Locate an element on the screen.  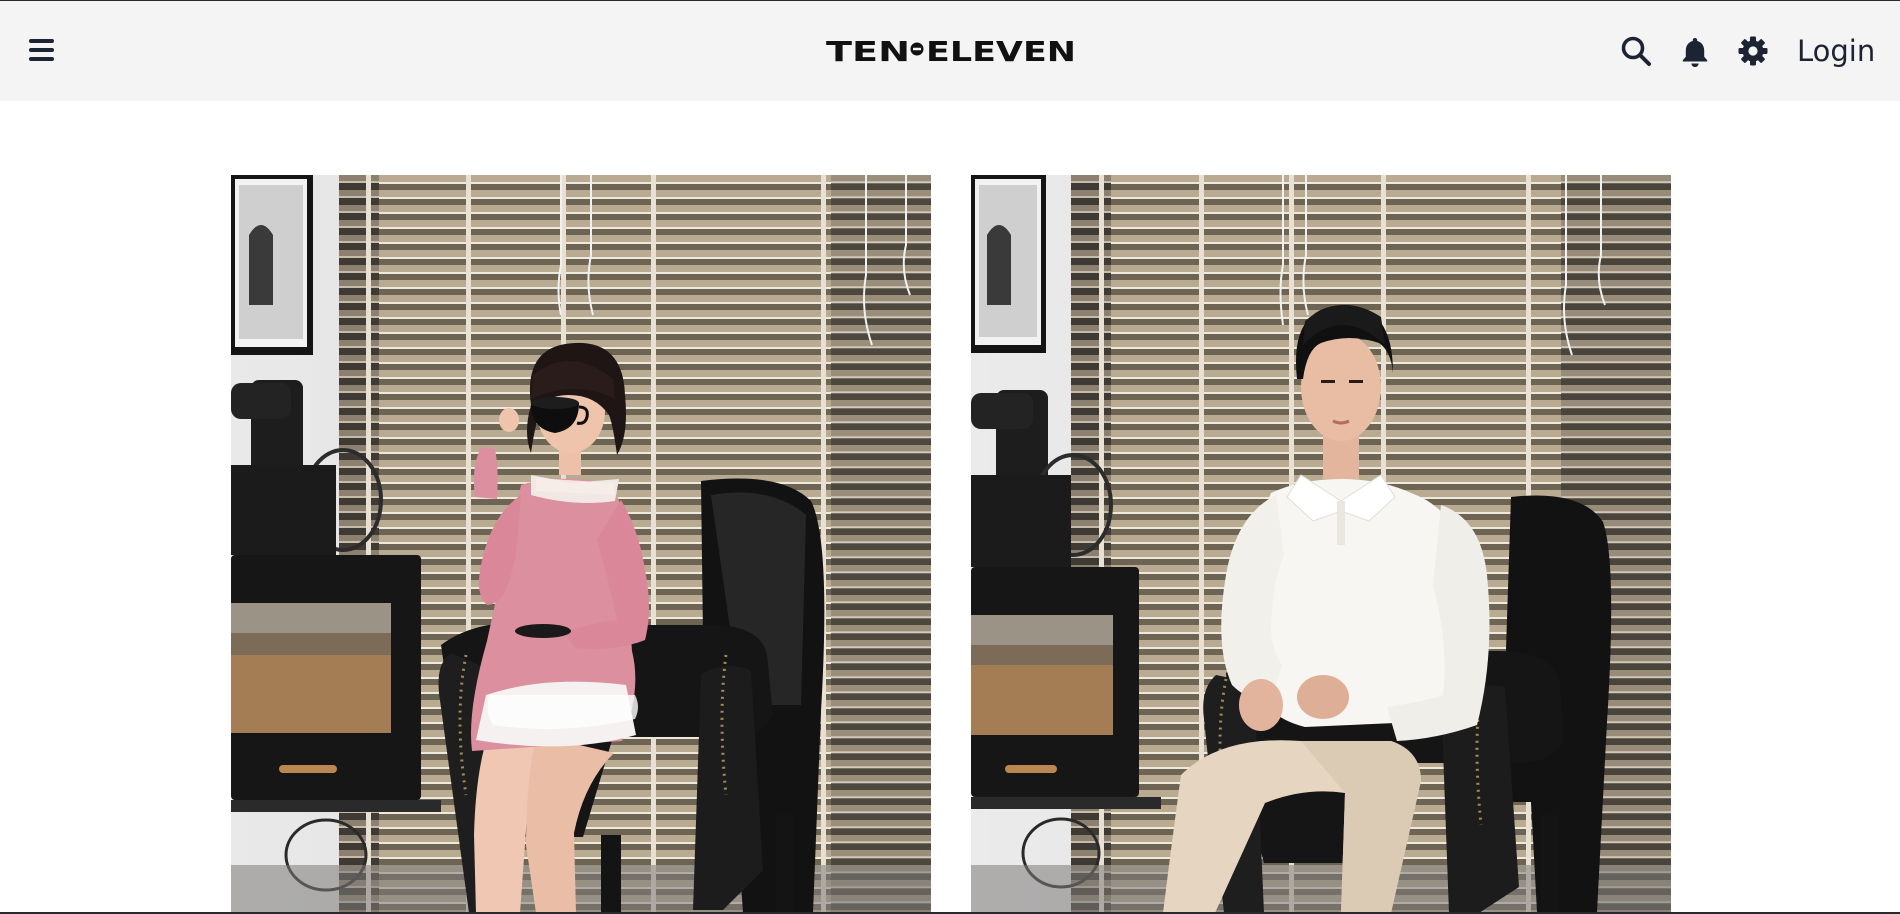
top-navigation-bar: TEN ELEVEN Login is located at coordinates (950, 51).